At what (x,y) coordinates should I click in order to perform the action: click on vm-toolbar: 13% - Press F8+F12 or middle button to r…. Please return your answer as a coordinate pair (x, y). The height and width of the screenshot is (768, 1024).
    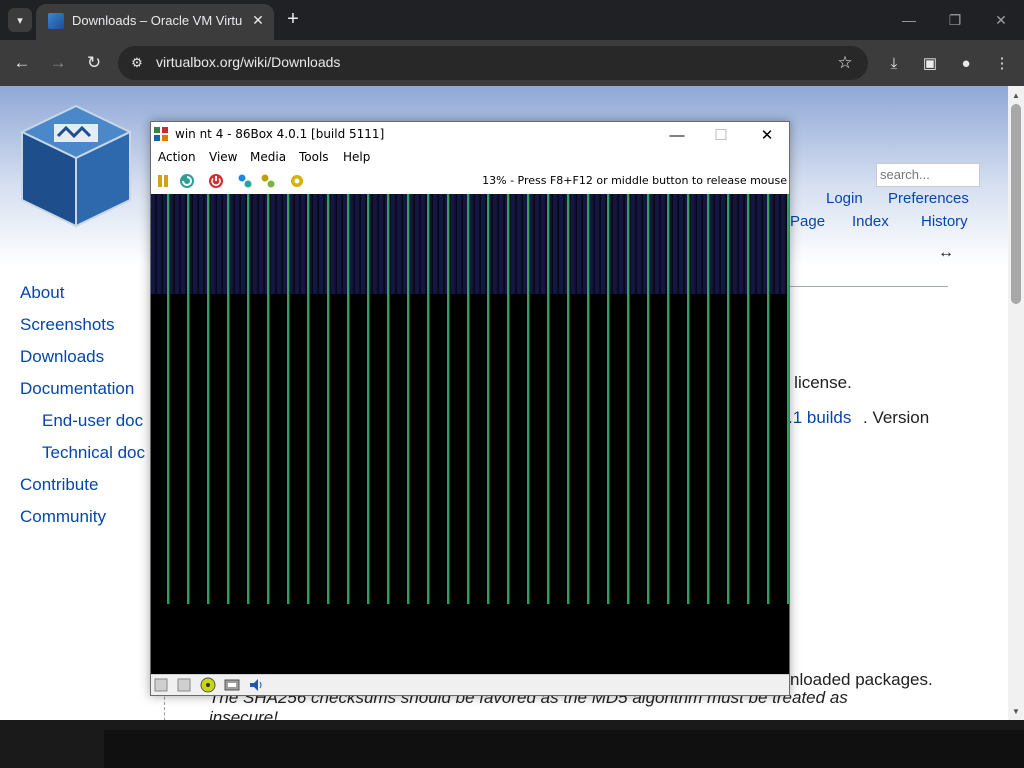
    Looking at the image, I should click on (470, 181).